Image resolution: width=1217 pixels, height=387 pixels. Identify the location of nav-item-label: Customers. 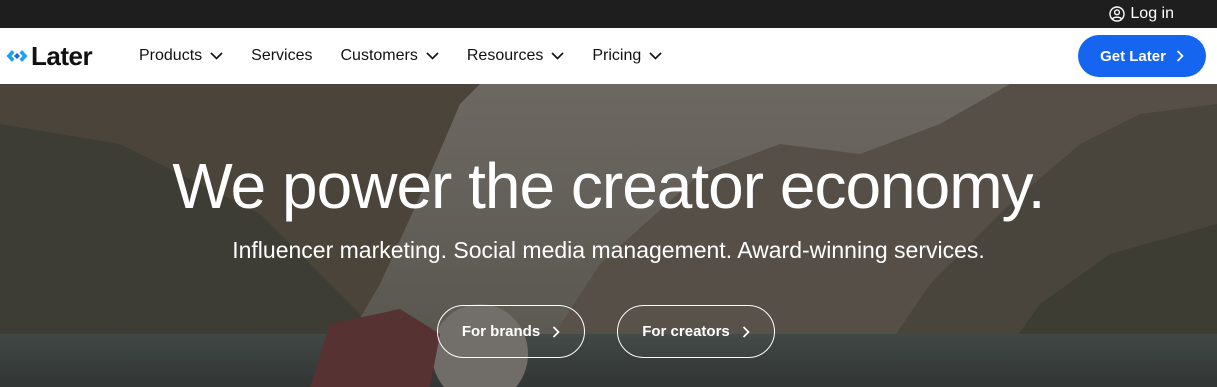
(379, 55).